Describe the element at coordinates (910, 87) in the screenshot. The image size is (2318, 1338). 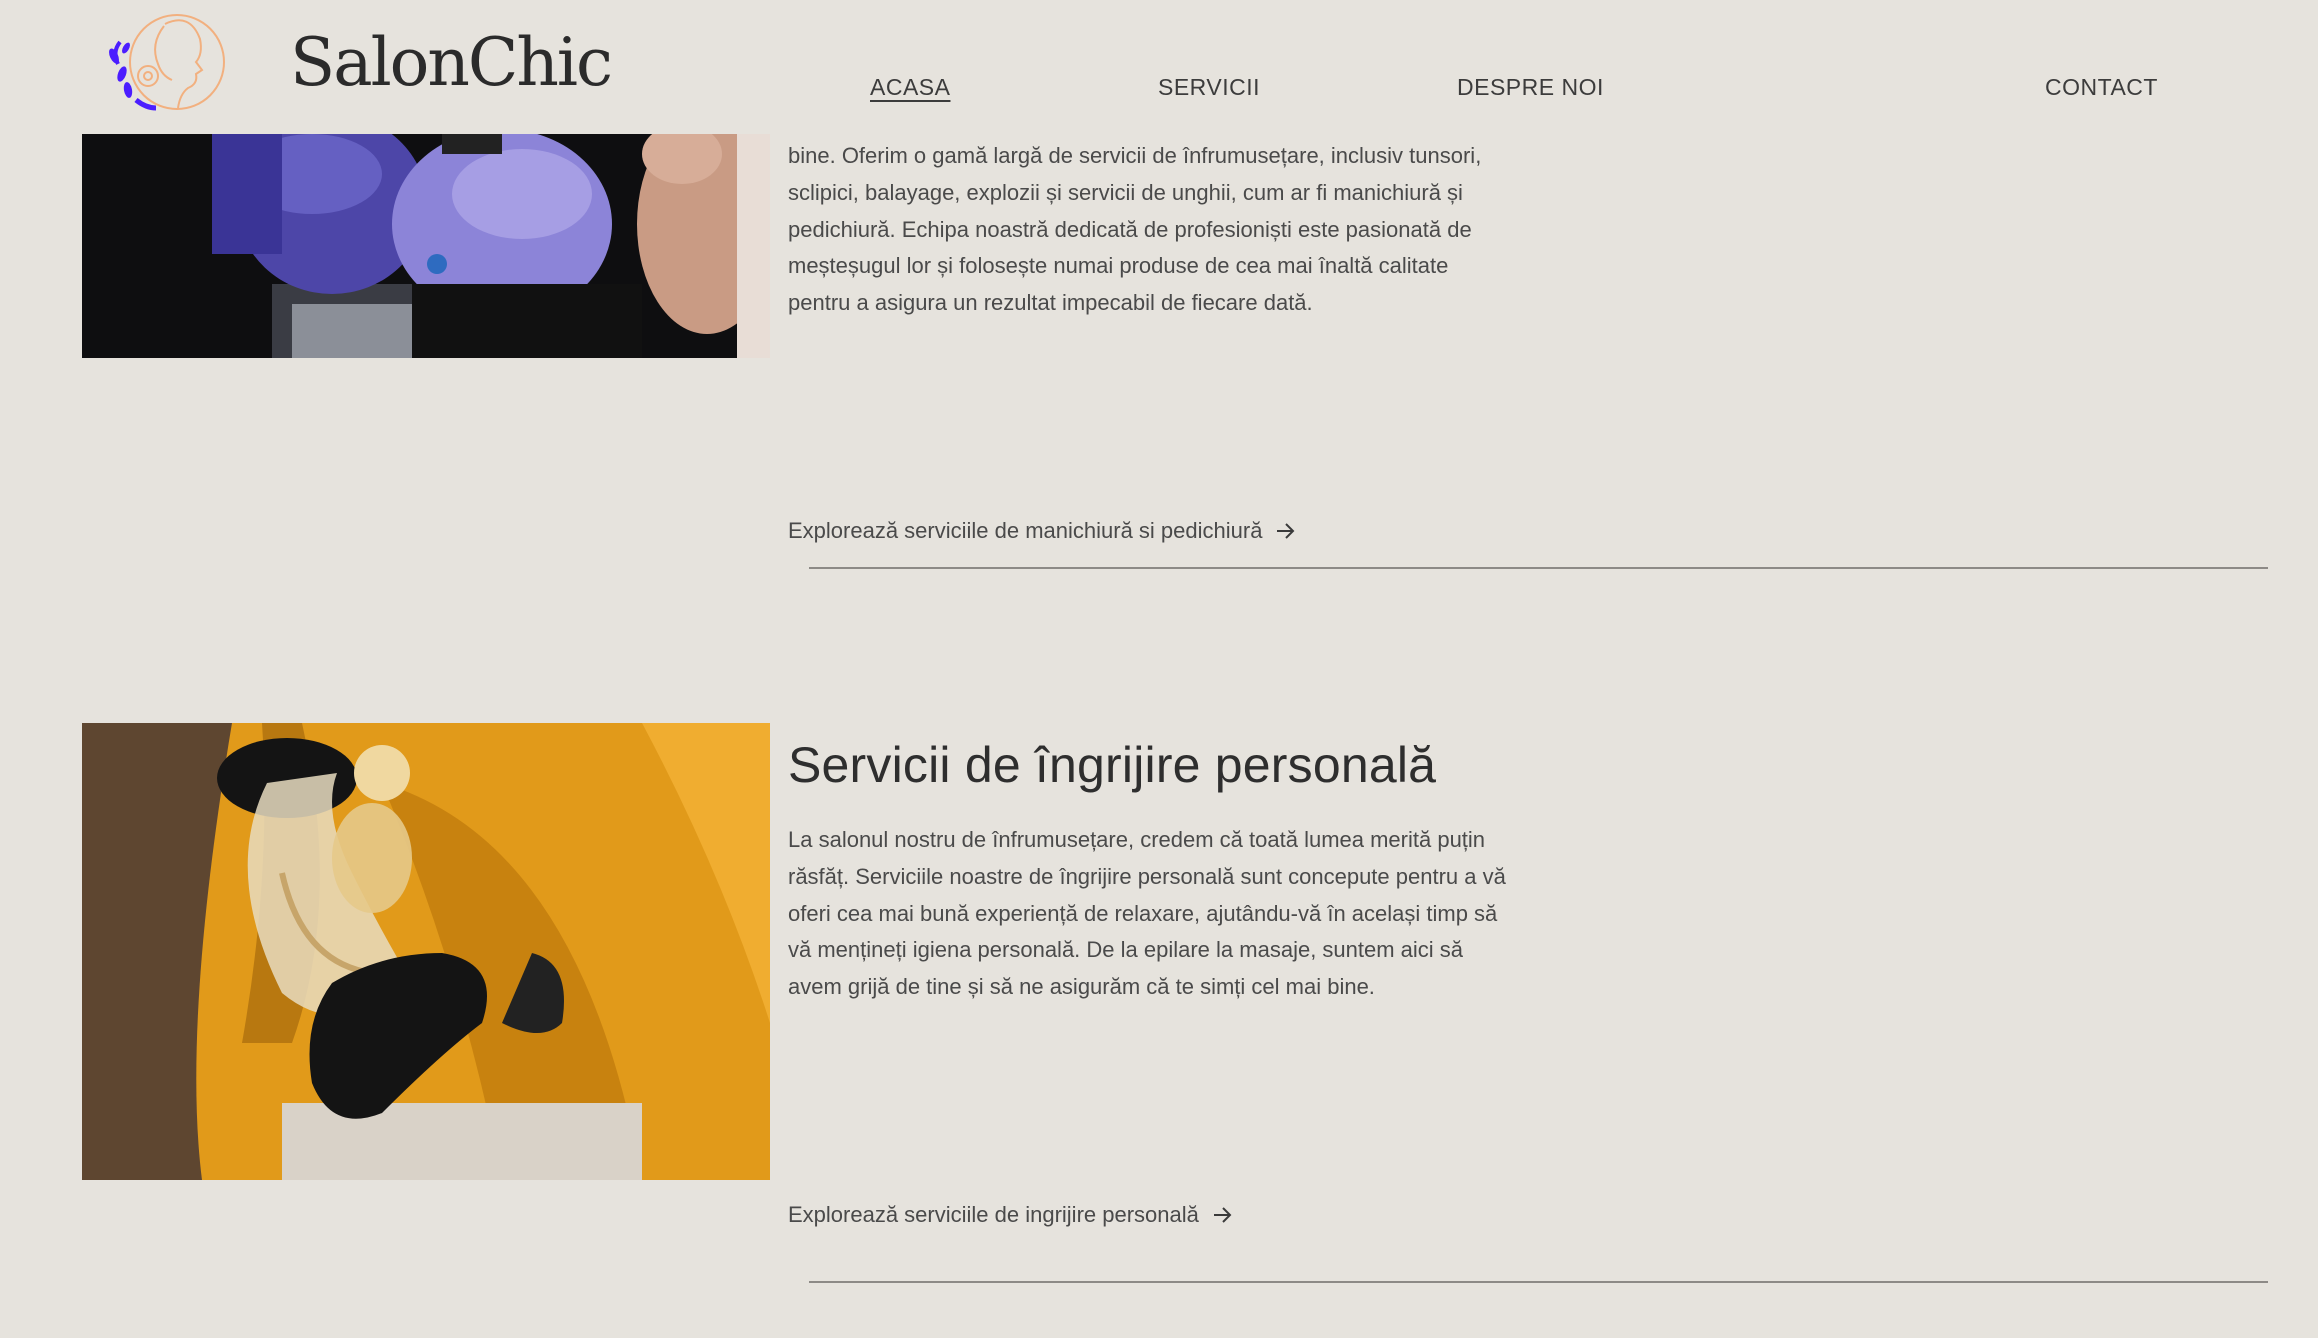
I see `nav-item-acasa: ACASA` at that location.